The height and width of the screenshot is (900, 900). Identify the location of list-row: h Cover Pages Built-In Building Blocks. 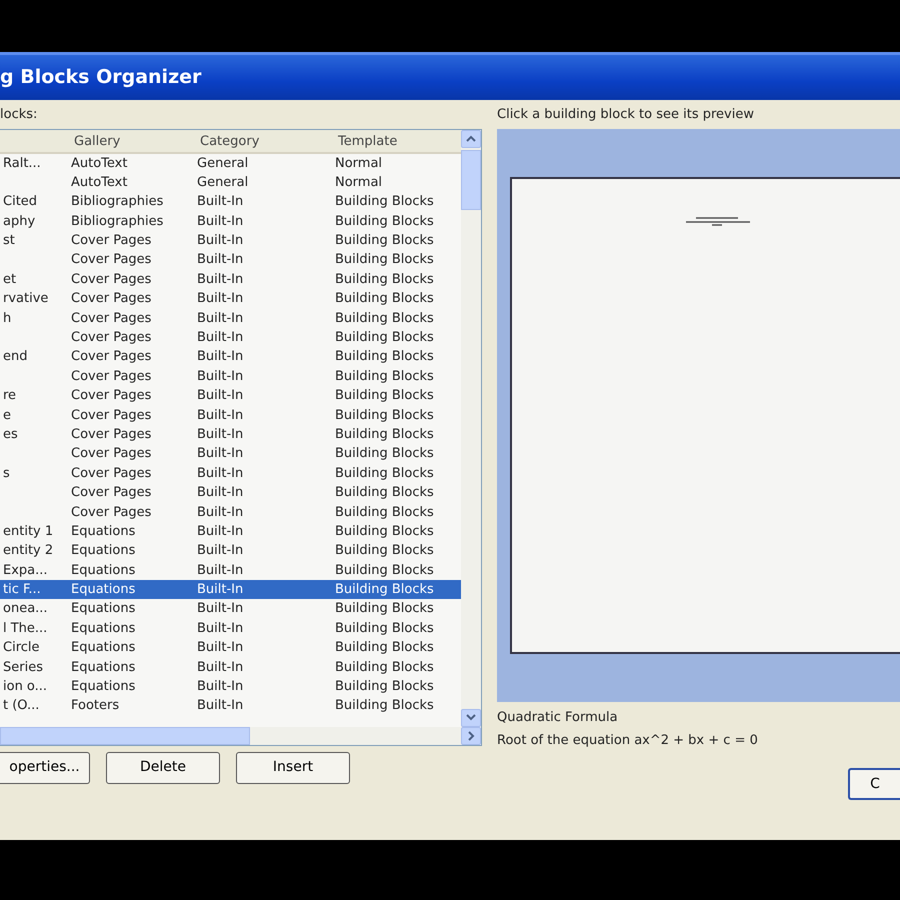
(230, 318).